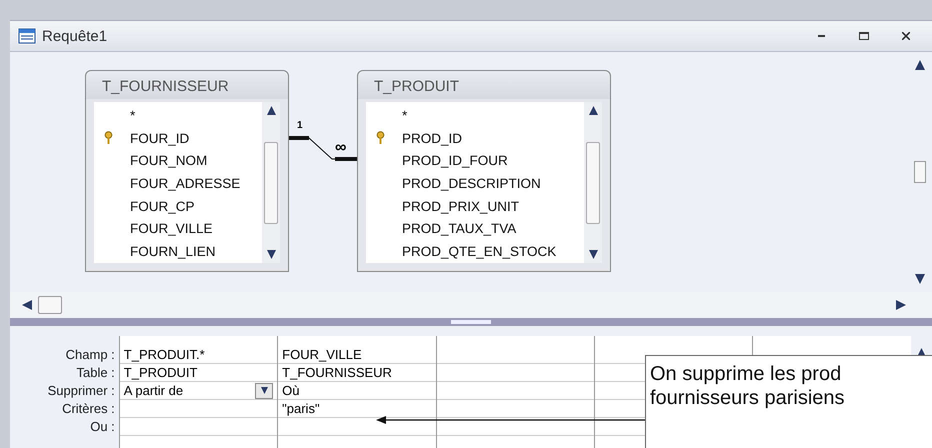  I want to click on one-cardinality-label: 1, so click(300, 125).